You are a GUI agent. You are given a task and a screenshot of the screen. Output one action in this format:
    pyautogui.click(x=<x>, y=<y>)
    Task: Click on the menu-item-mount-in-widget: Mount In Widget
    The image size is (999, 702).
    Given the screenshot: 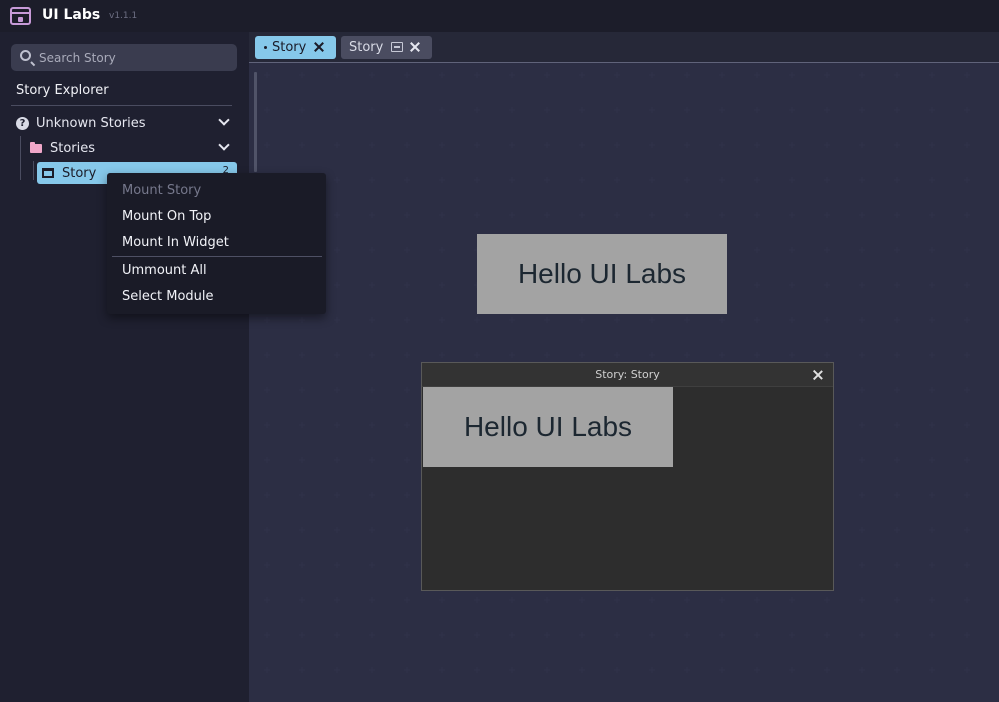 What is the action you would take?
    pyautogui.click(x=175, y=242)
    